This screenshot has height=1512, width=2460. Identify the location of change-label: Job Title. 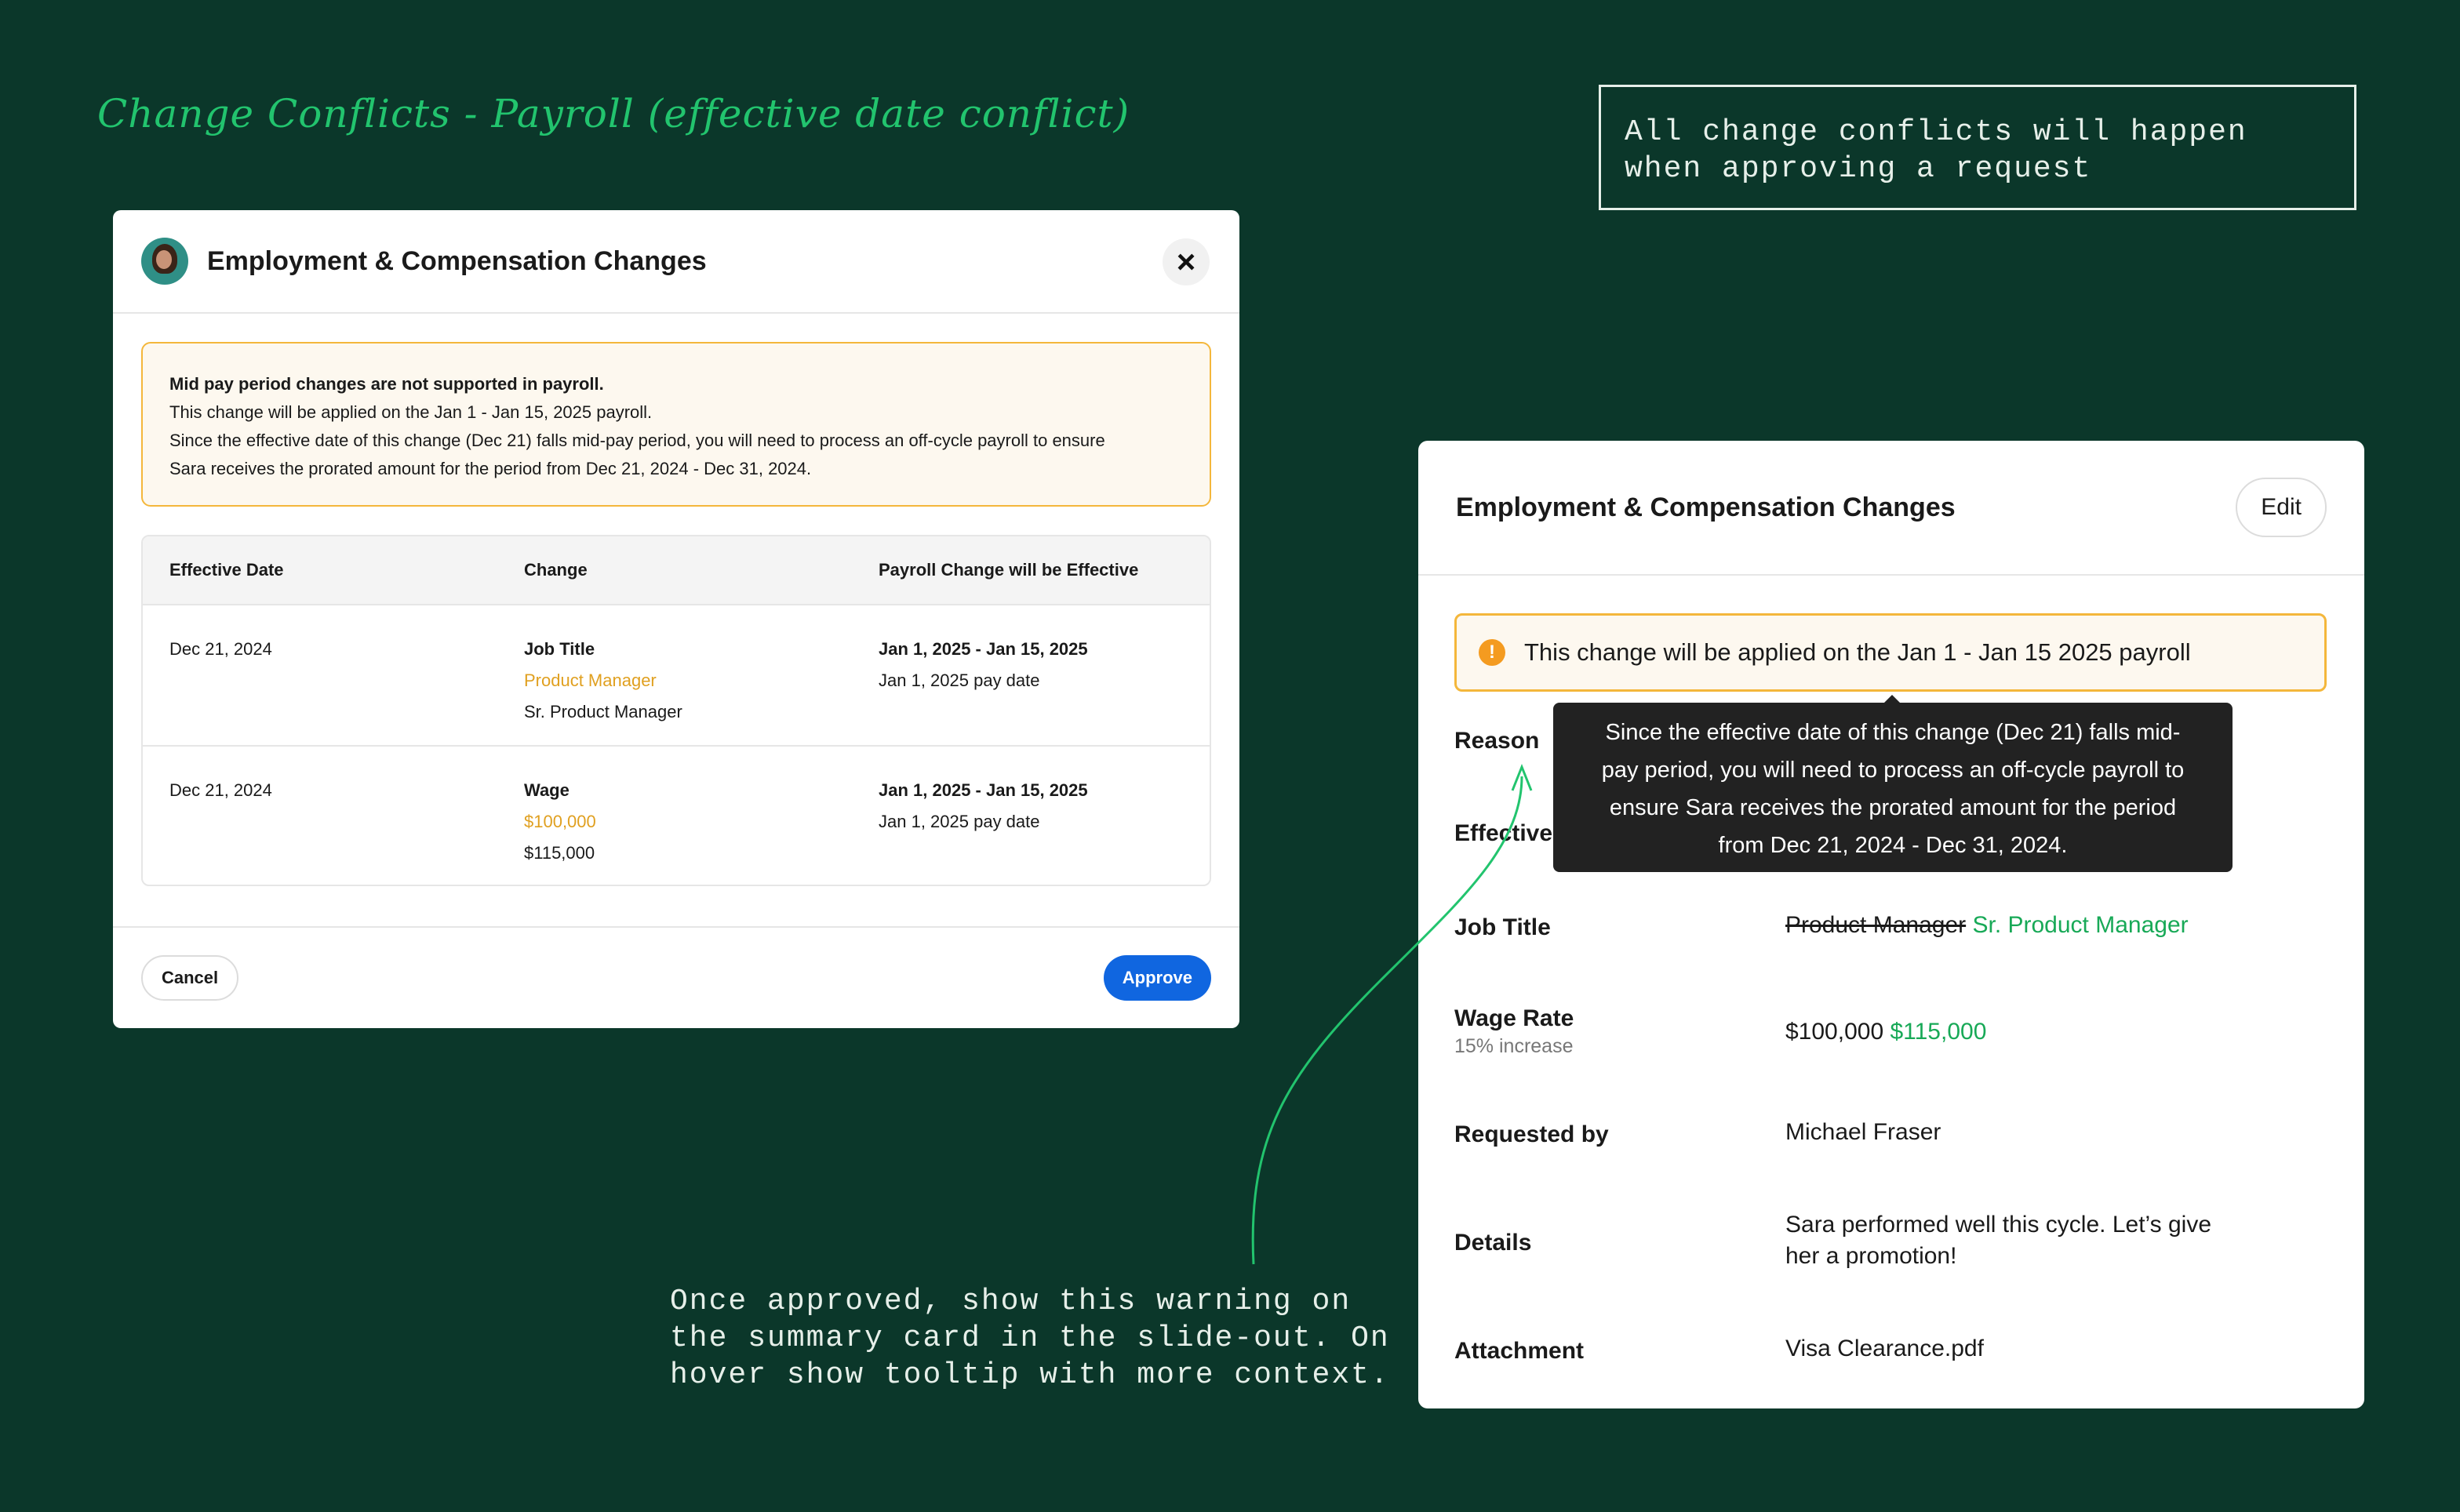
(559, 649).